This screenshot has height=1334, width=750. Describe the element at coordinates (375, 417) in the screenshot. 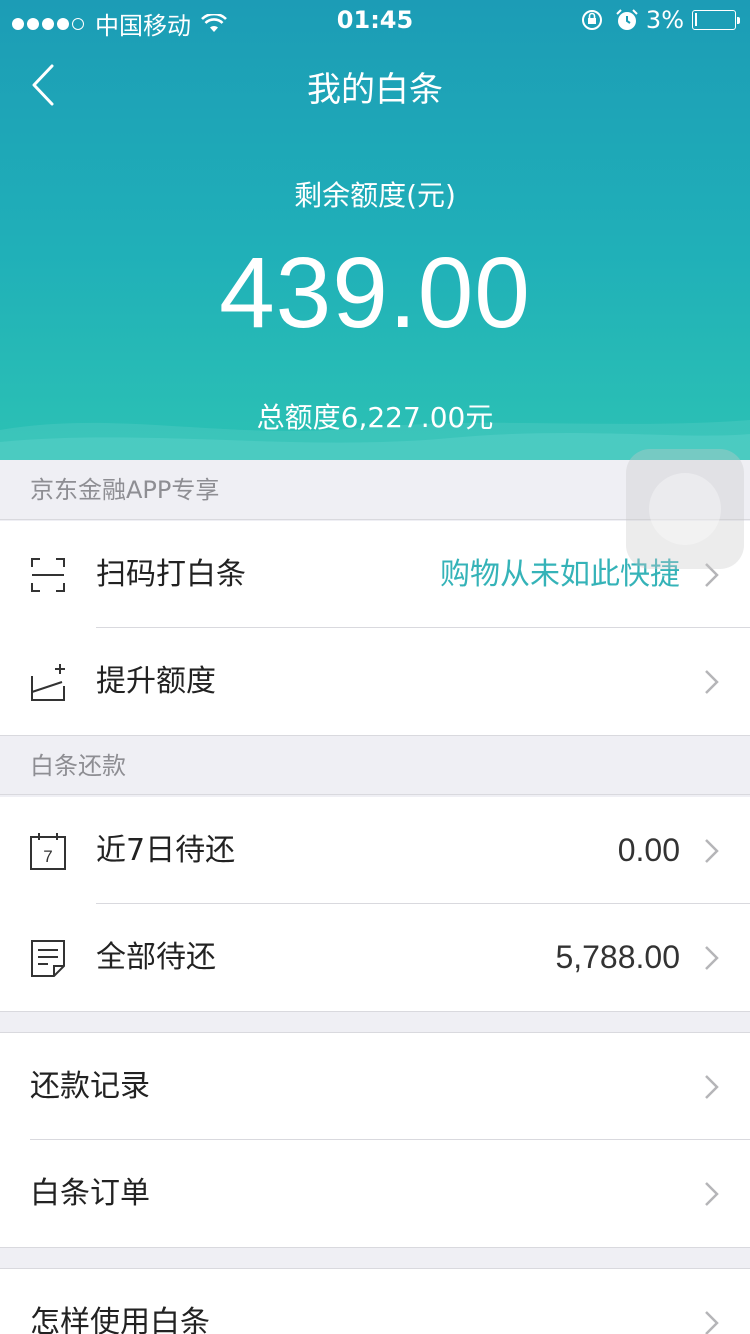

I see `total-credit-label: 总额度6,227.00元` at that location.